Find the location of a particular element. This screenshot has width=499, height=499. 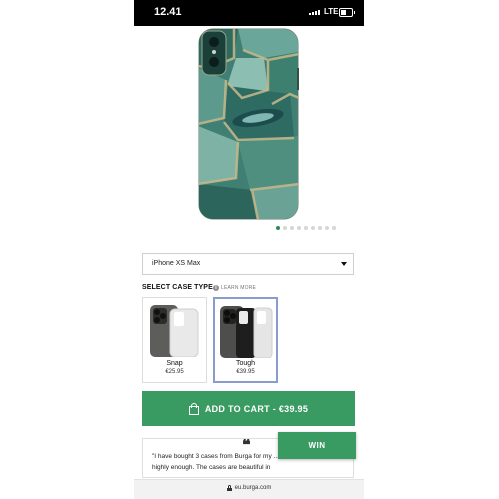

case-type-heading: SELECT CASE TYPE is located at coordinates (177, 287).